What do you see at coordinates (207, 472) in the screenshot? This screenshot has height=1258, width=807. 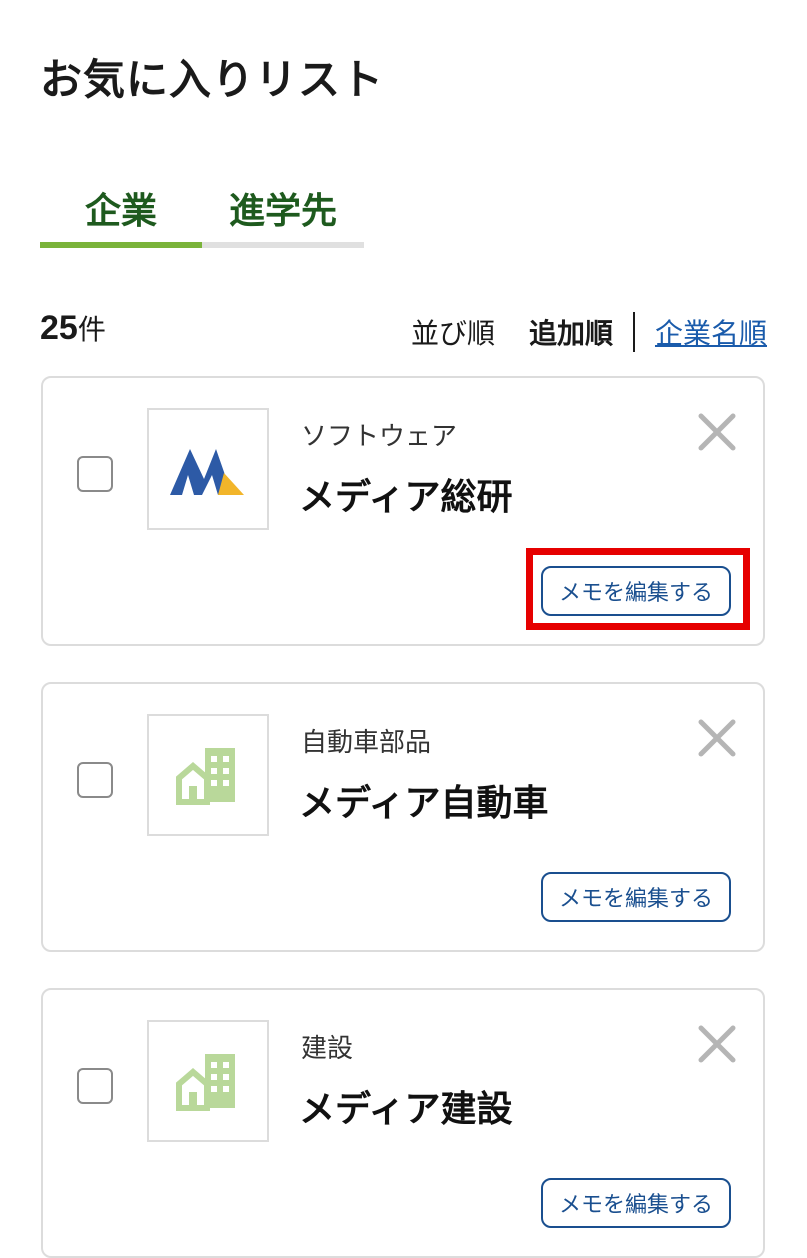 I see `media-souken-logo` at bounding box center [207, 472].